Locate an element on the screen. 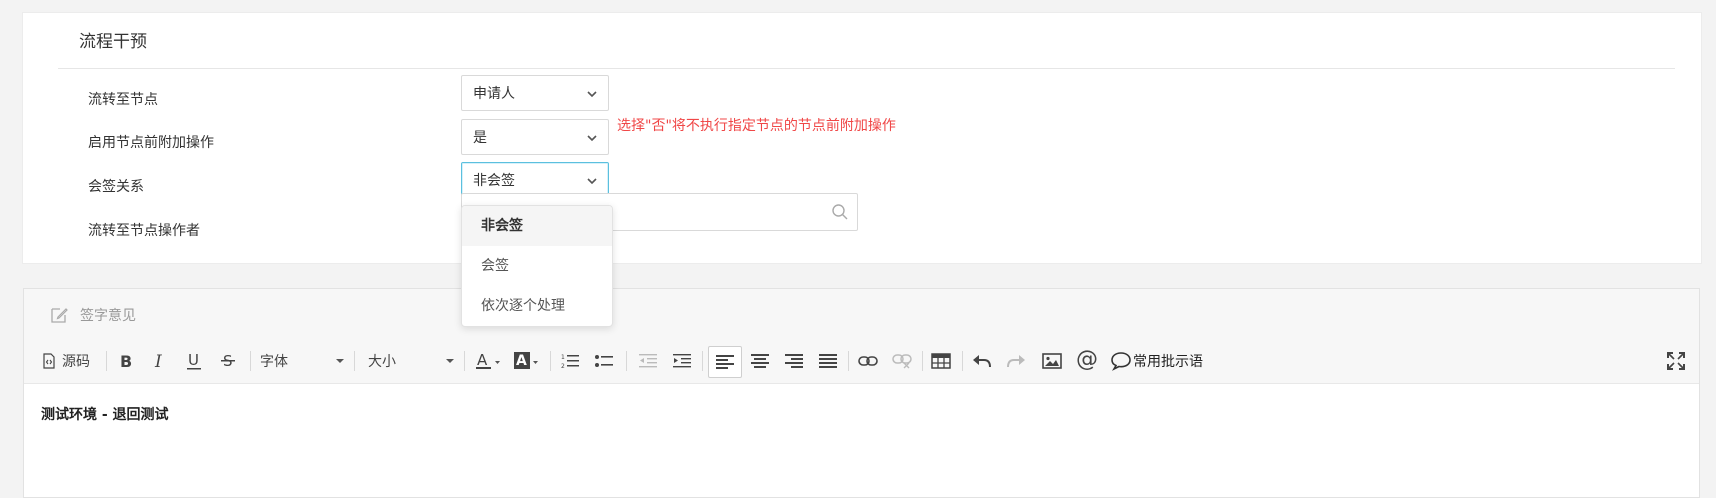  common-phrases-button: 常用批示语 is located at coordinates (1165, 361).